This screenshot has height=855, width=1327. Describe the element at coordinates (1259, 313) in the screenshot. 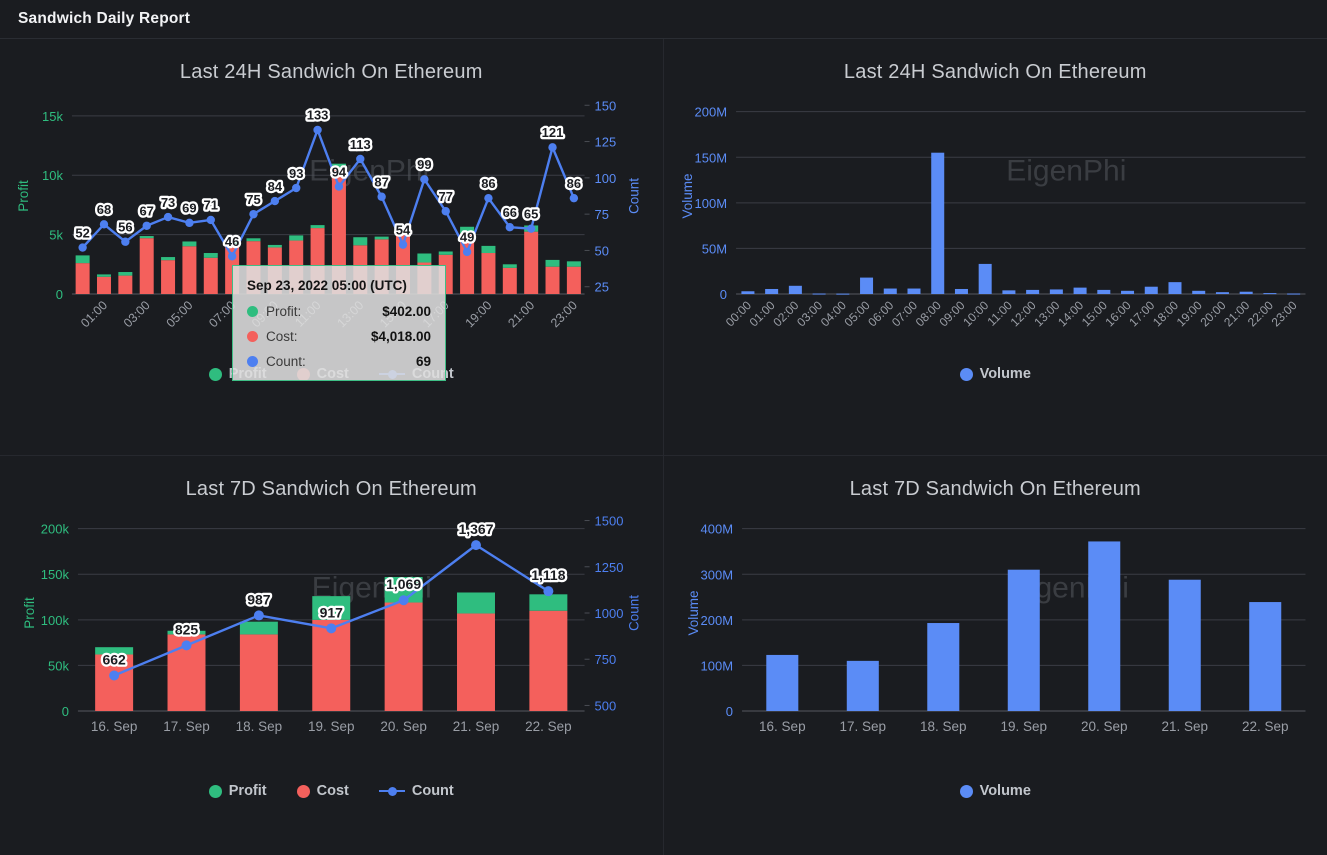

I see `svg-text: 22:00` at that location.